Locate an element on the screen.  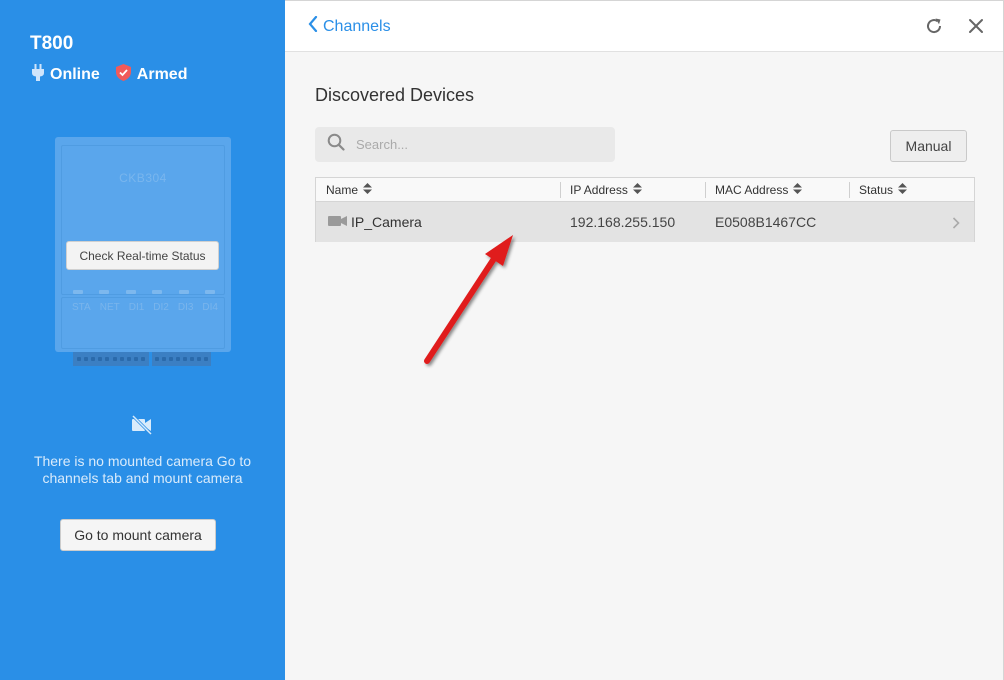
column-label: Status is located at coordinates (876, 189).